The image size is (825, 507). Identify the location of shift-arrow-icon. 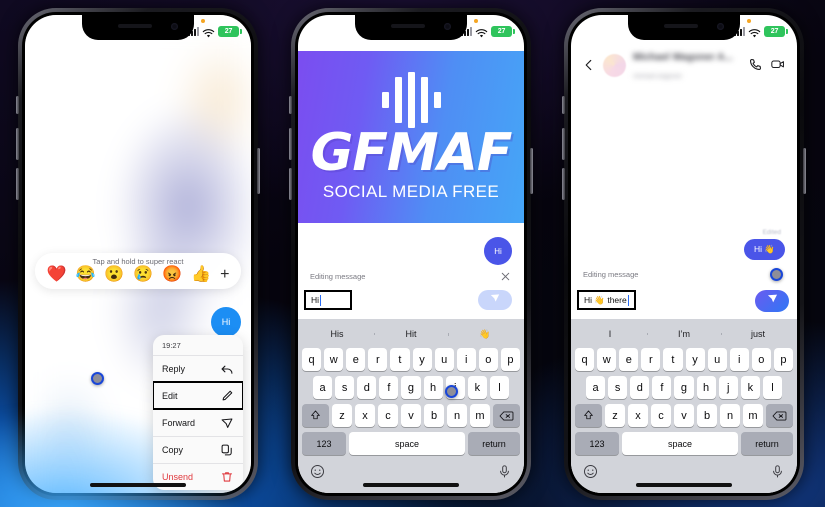
(315, 415).